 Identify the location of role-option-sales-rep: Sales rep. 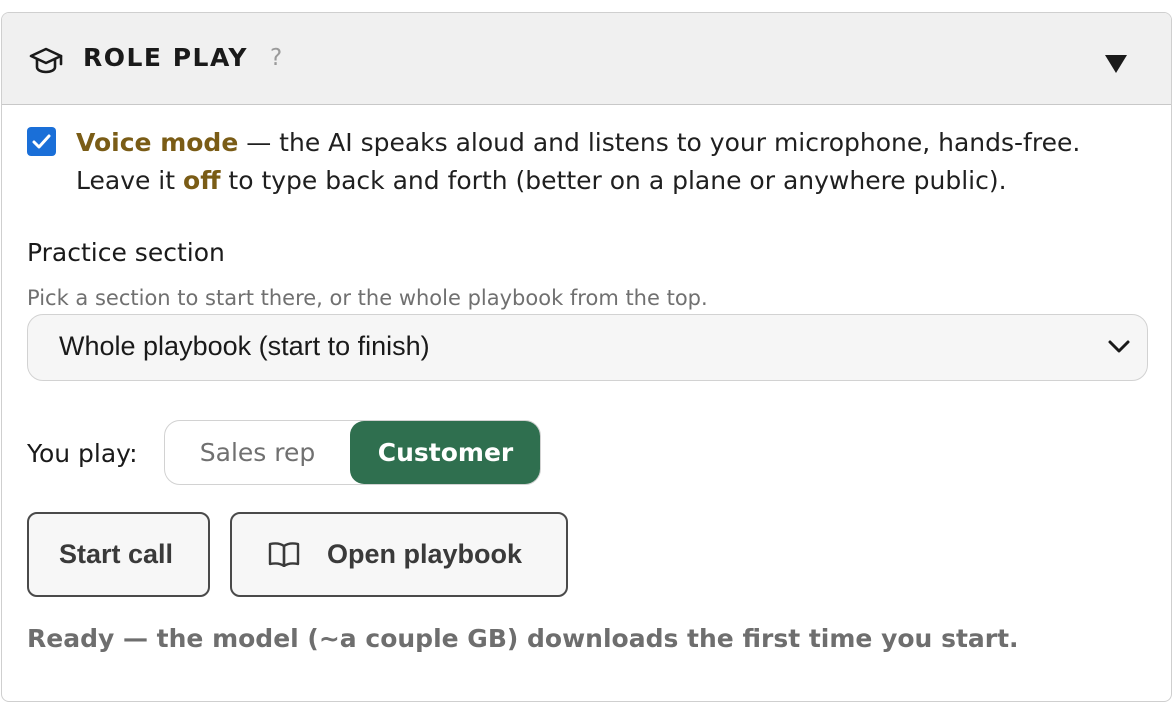
(257, 452).